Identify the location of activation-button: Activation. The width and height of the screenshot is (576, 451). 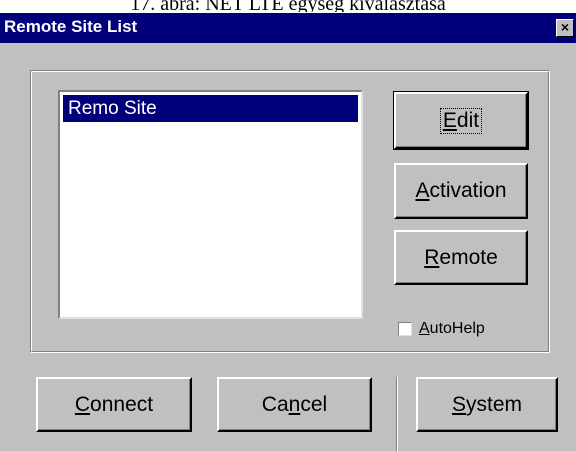
(461, 191).